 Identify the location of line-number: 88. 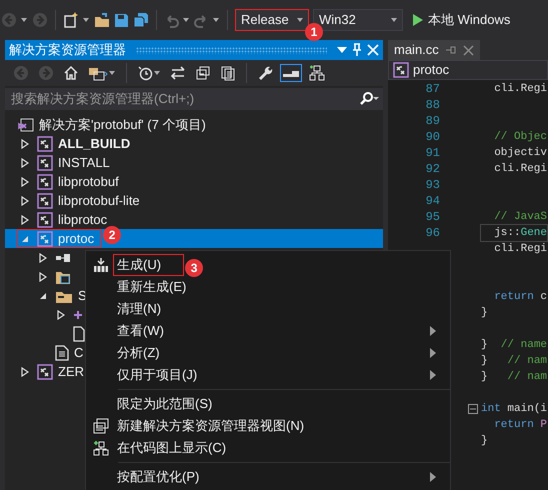
(432, 105).